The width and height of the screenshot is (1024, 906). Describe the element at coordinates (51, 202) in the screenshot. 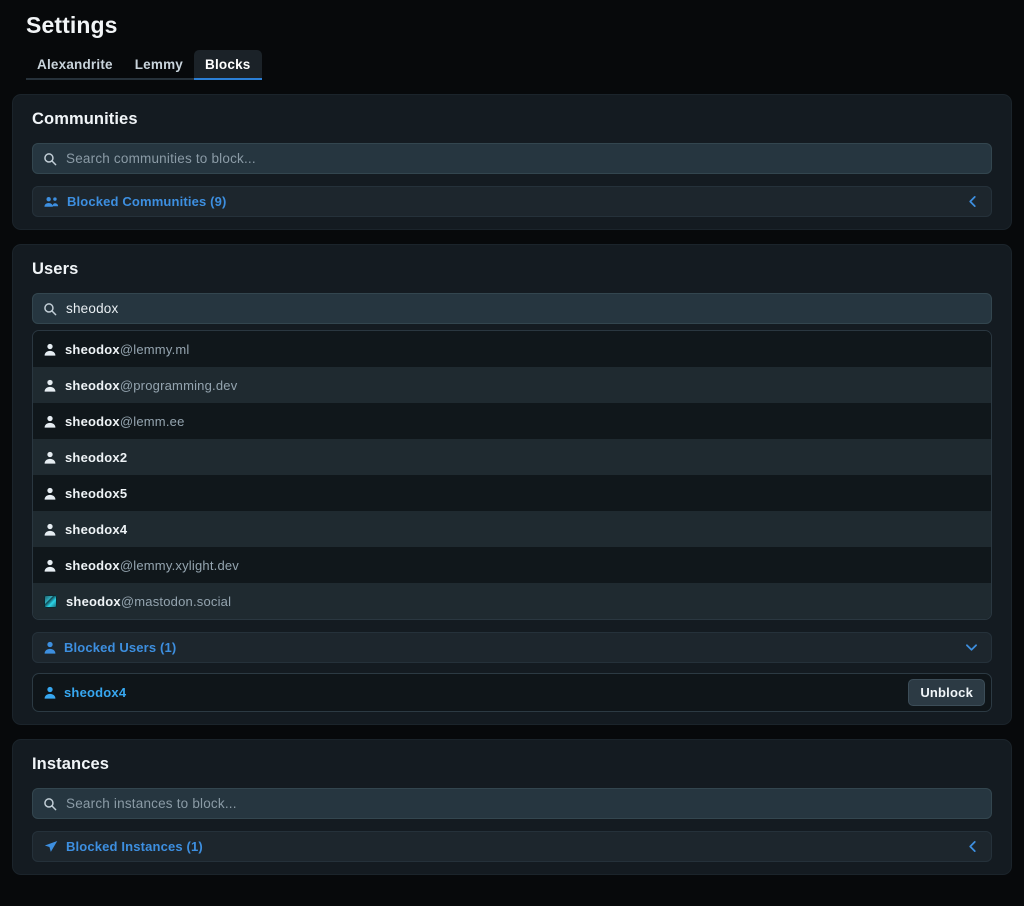

I see `users-group-icon` at that location.